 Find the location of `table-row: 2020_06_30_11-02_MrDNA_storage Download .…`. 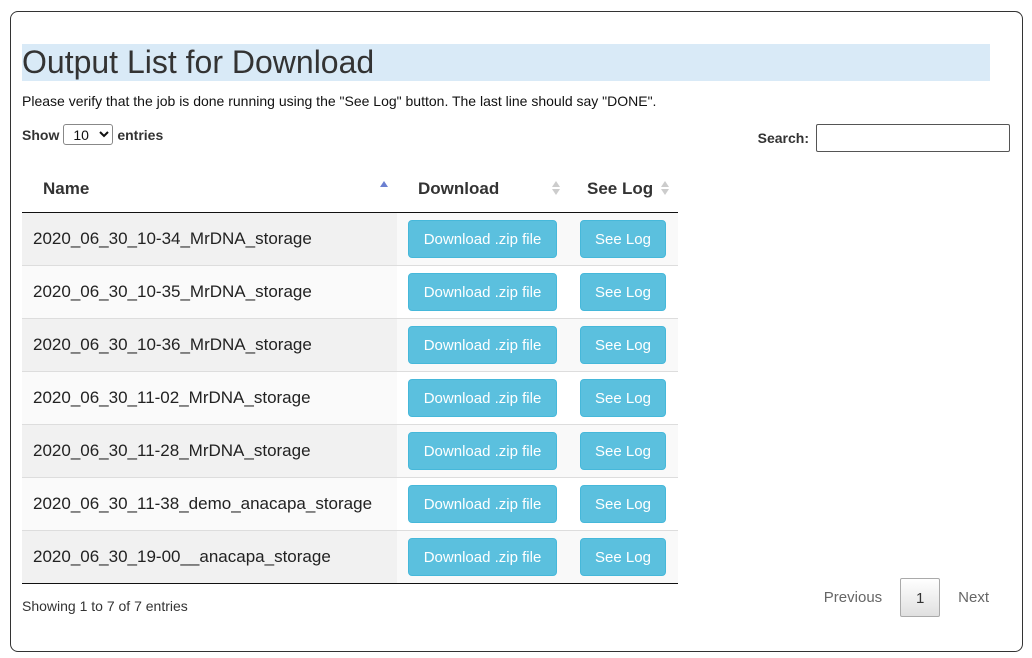

table-row: 2020_06_30_11-02_MrDNA_storage Download .… is located at coordinates (350, 397).